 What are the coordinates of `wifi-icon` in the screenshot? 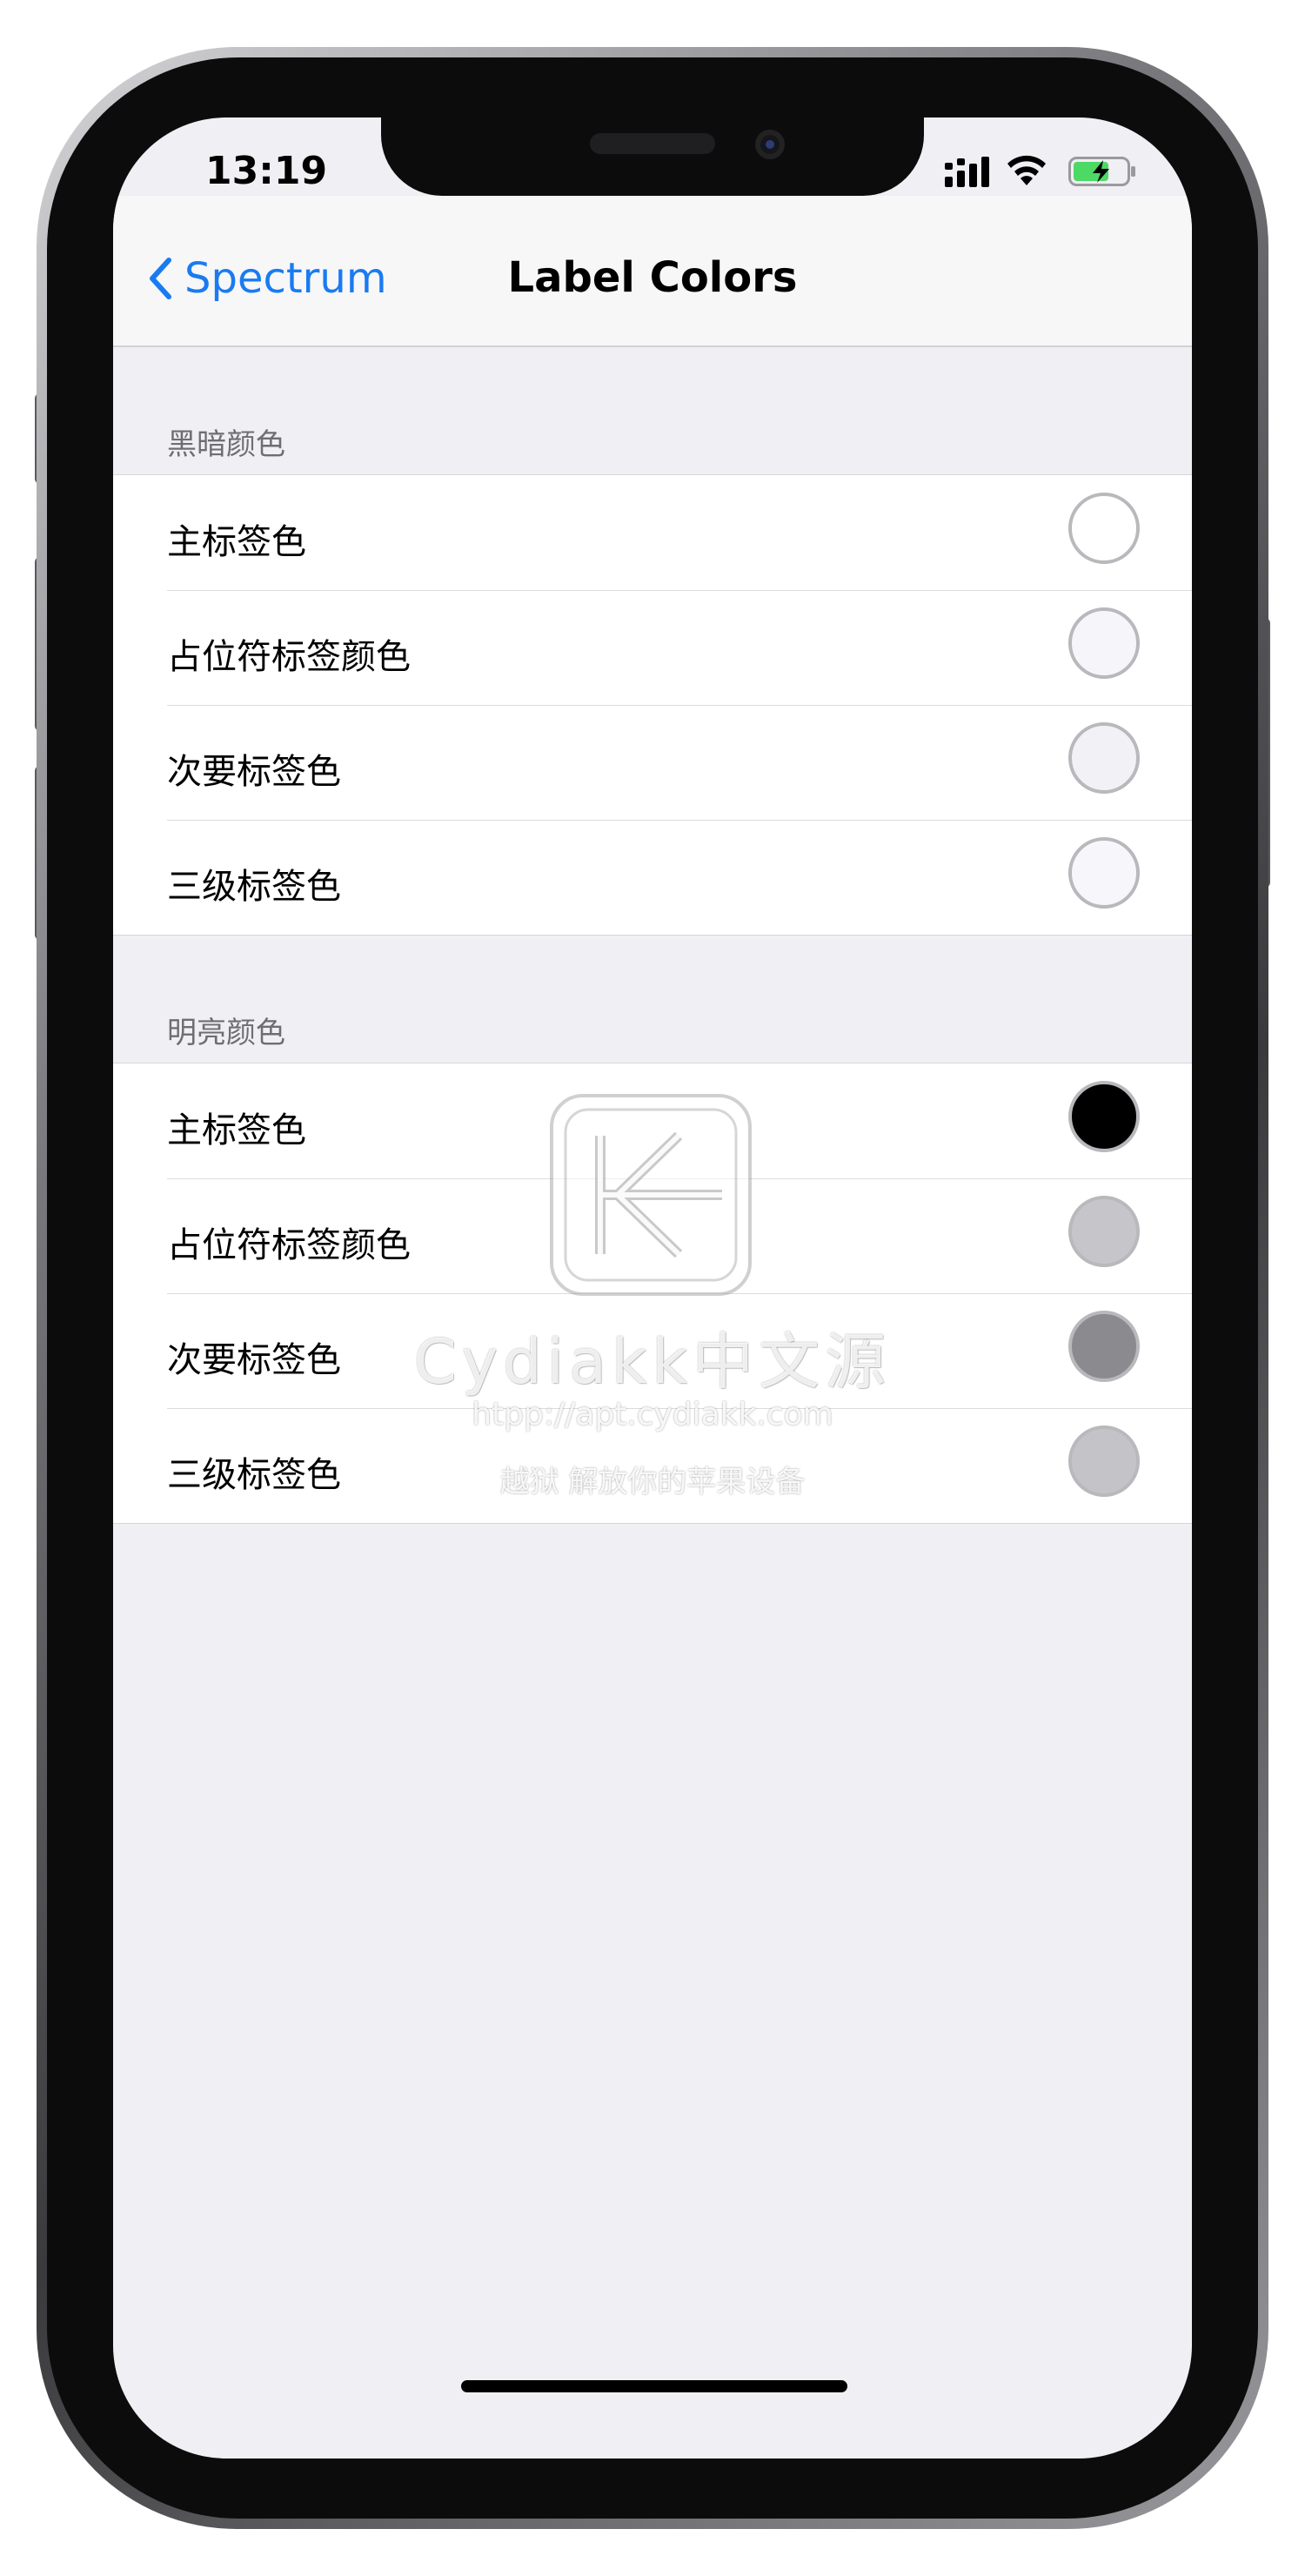 It's located at (1026, 170).